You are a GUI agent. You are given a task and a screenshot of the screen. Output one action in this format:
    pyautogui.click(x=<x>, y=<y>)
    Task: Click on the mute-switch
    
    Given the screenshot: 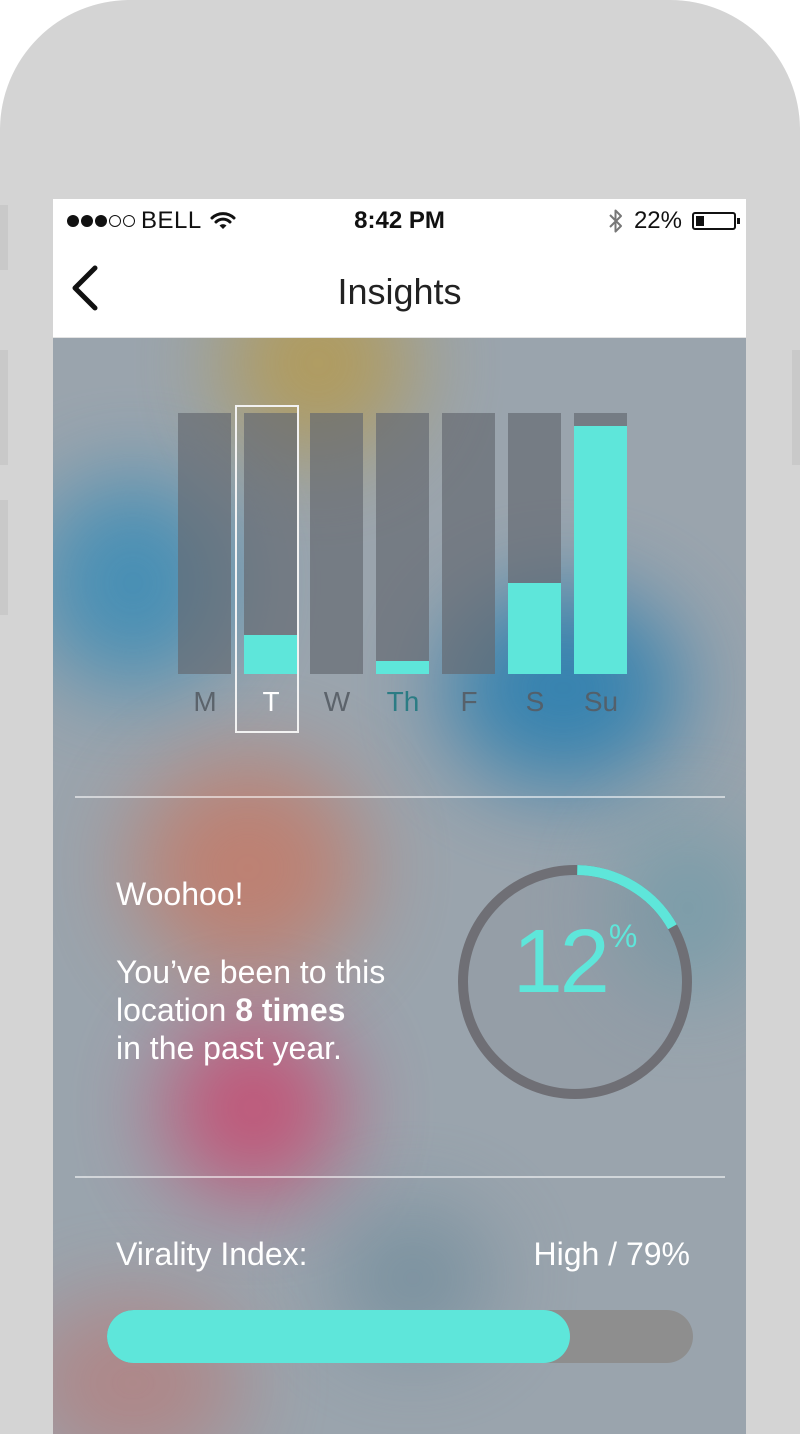 What is the action you would take?
    pyautogui.click(x=4, y=237)
    